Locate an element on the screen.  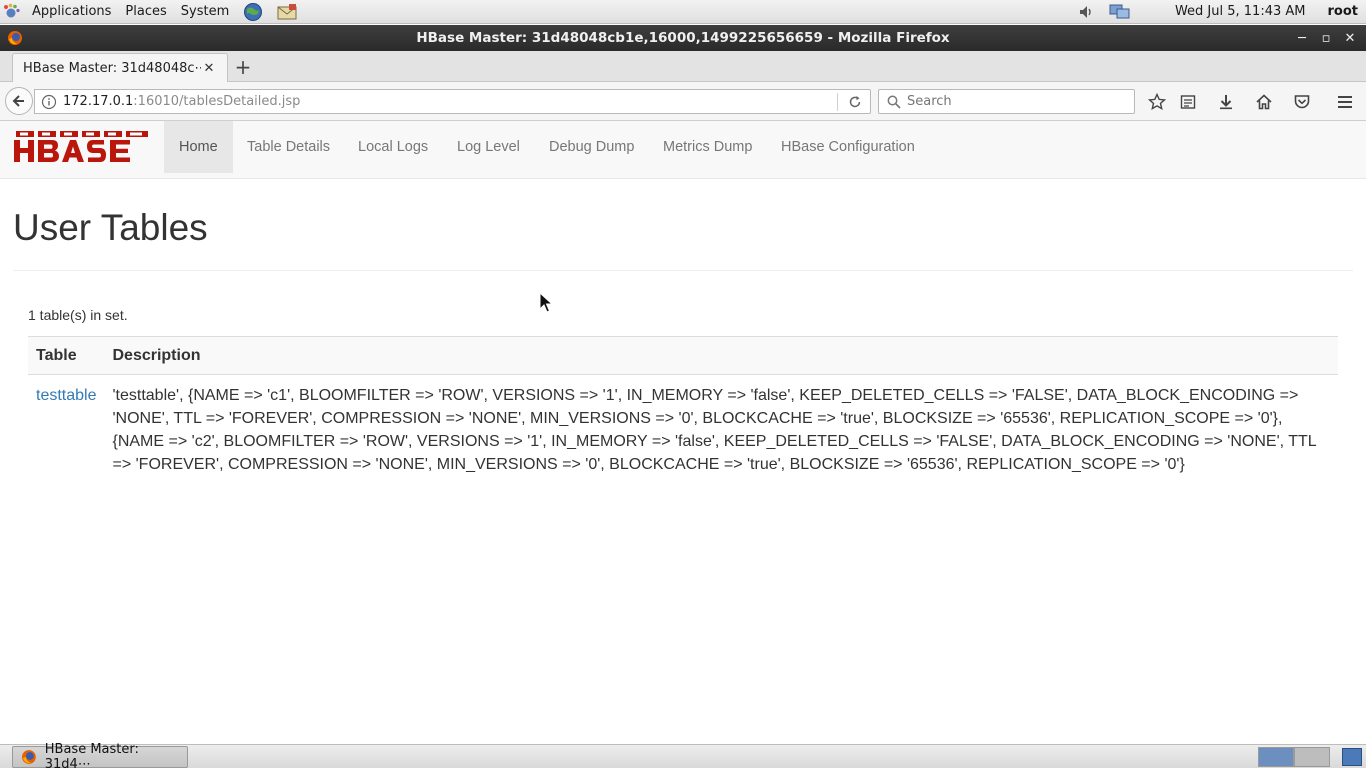
network-icon is located at coordinates (1120, 12).